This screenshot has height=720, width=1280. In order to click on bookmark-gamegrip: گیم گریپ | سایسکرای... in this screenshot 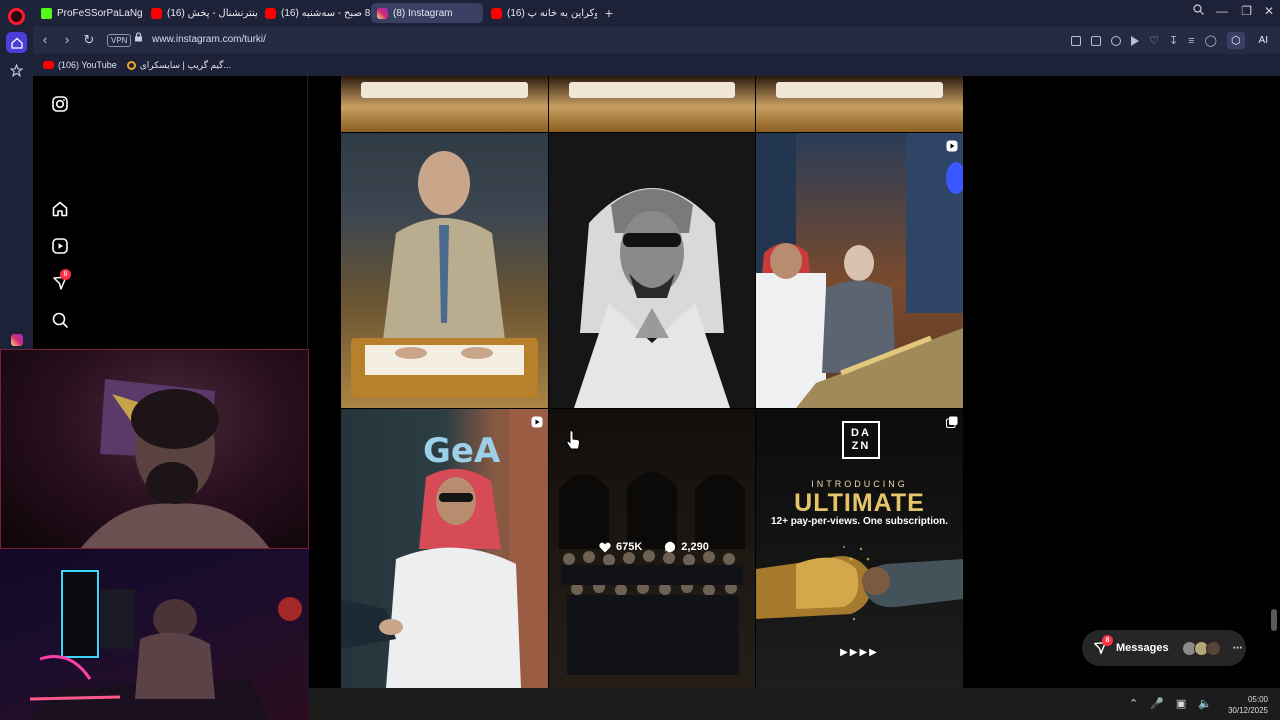, I will do `click(178, 65)`.